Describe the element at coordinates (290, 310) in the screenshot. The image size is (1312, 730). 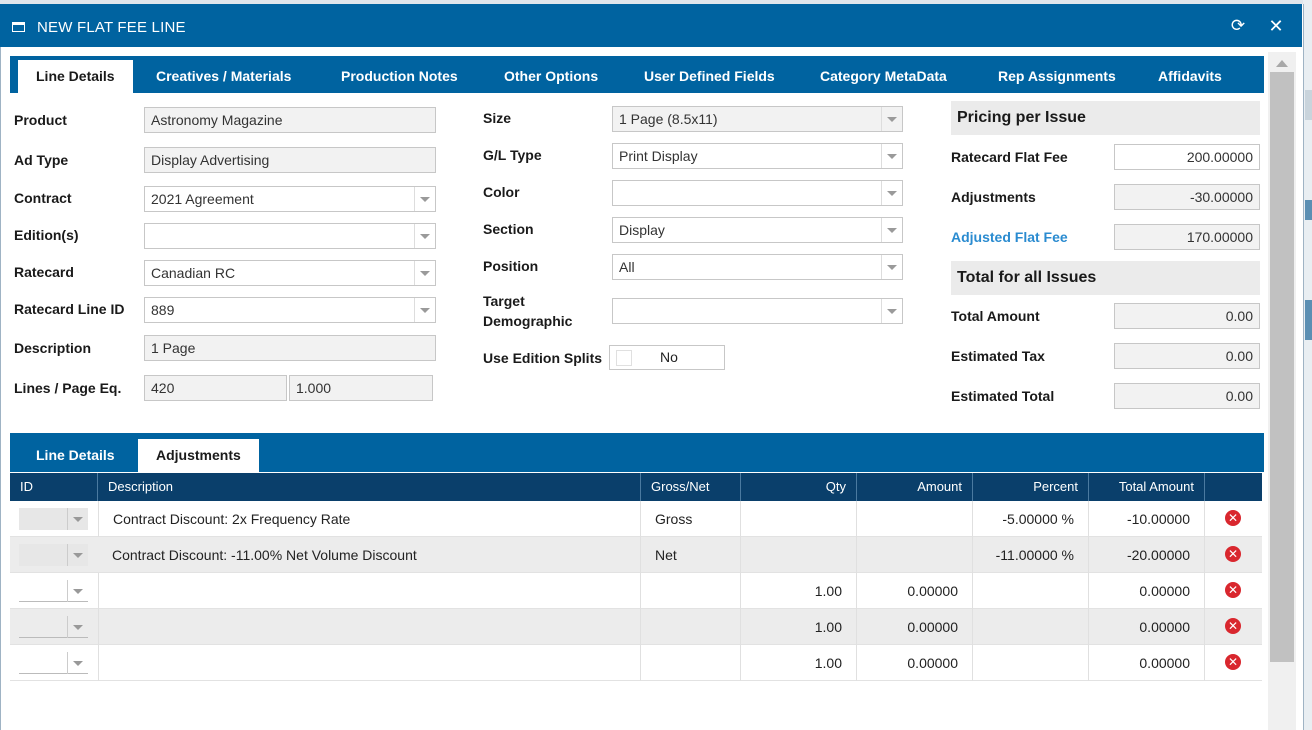
I see `ratecard-line-id-select: 889` at that location.